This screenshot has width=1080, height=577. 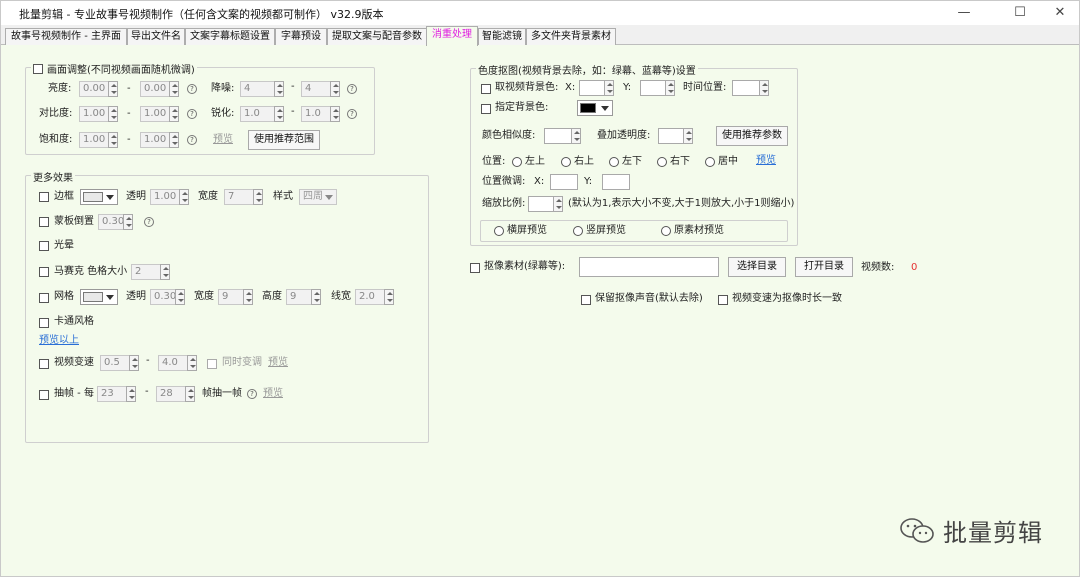 What do you see at coordinates (766, 161) in the screenshot?
I see `position-preview-link: 预览` at bounding box center [766, 161].